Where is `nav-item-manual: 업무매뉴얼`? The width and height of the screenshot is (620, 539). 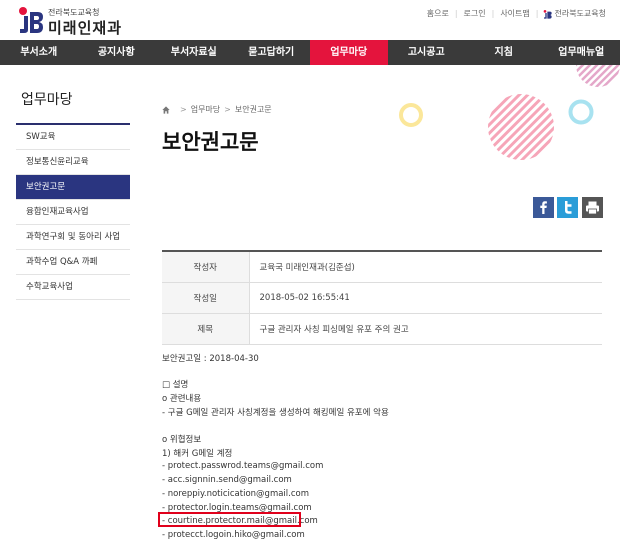 nav-item-manual: 업무매뉴얼 is located at coordinates (581, 52).